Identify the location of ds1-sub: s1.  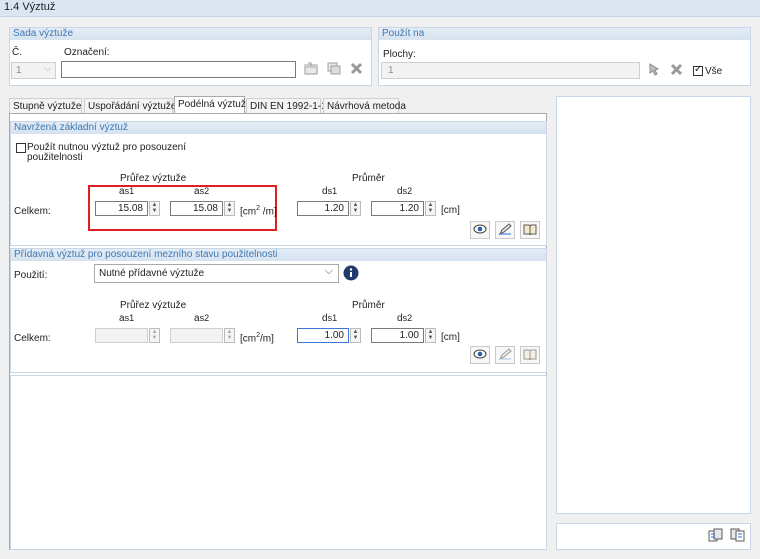
(332, 191).